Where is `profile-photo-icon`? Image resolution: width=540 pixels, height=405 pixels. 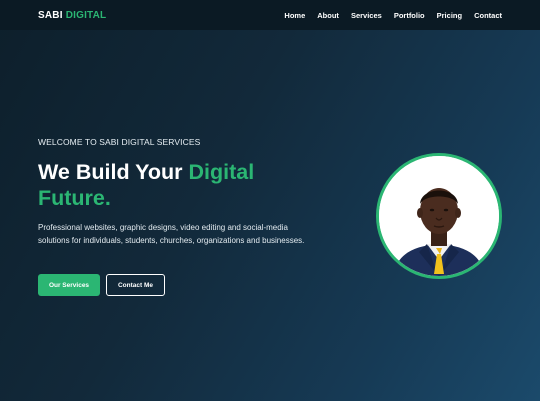
profile-photo-icon is located at coordinates (439, 216).